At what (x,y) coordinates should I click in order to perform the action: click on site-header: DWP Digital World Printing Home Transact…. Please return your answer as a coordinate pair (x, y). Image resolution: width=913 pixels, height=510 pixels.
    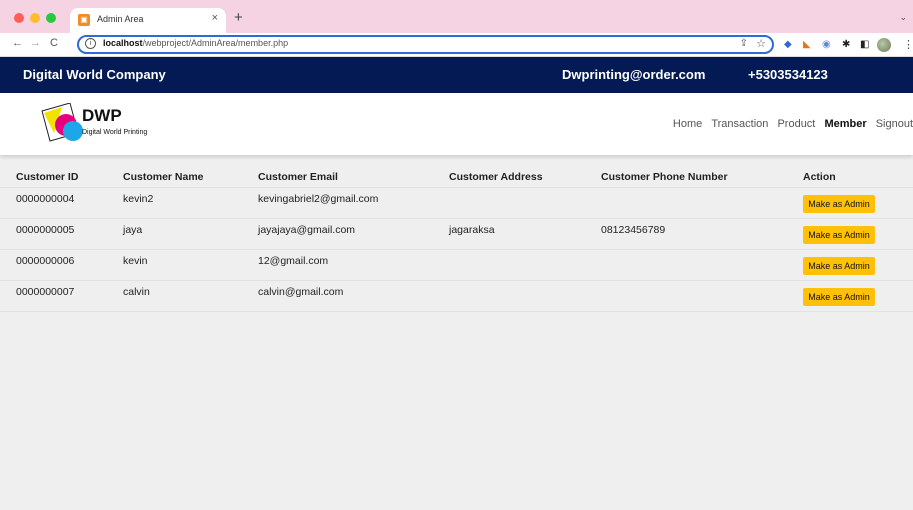
    Looking at the image, I should click on (456, 124).